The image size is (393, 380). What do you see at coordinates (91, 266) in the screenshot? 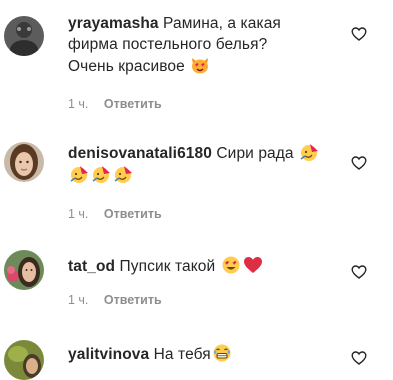
I see `comment-username: tat_od` at bounding box center [91, 266].